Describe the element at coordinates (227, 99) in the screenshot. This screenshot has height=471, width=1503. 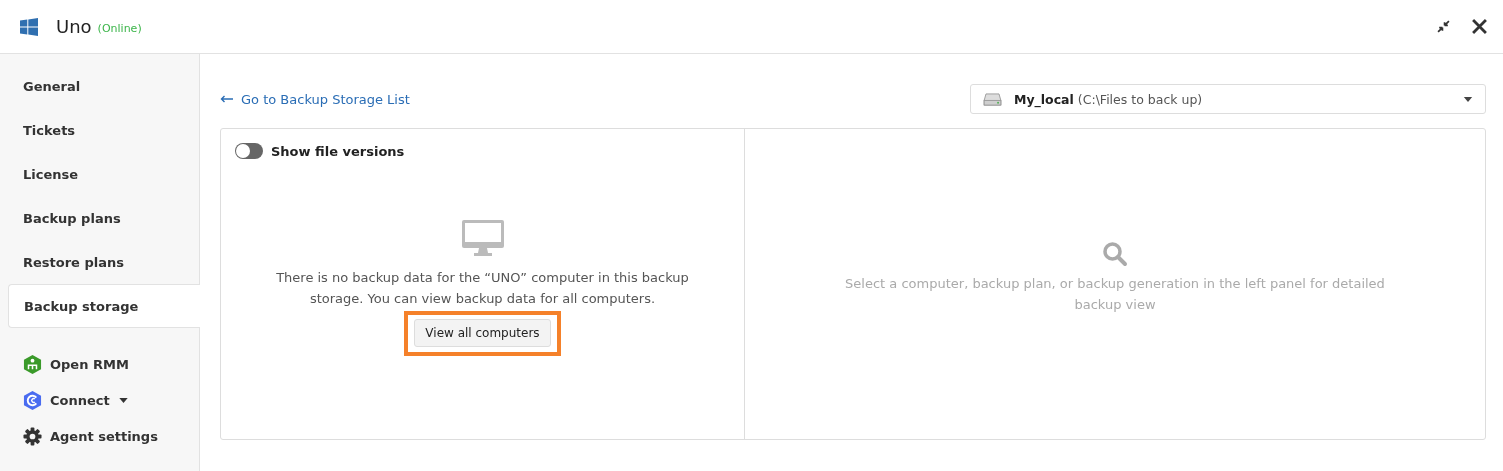
I see `left-arrow-icon` at that location.